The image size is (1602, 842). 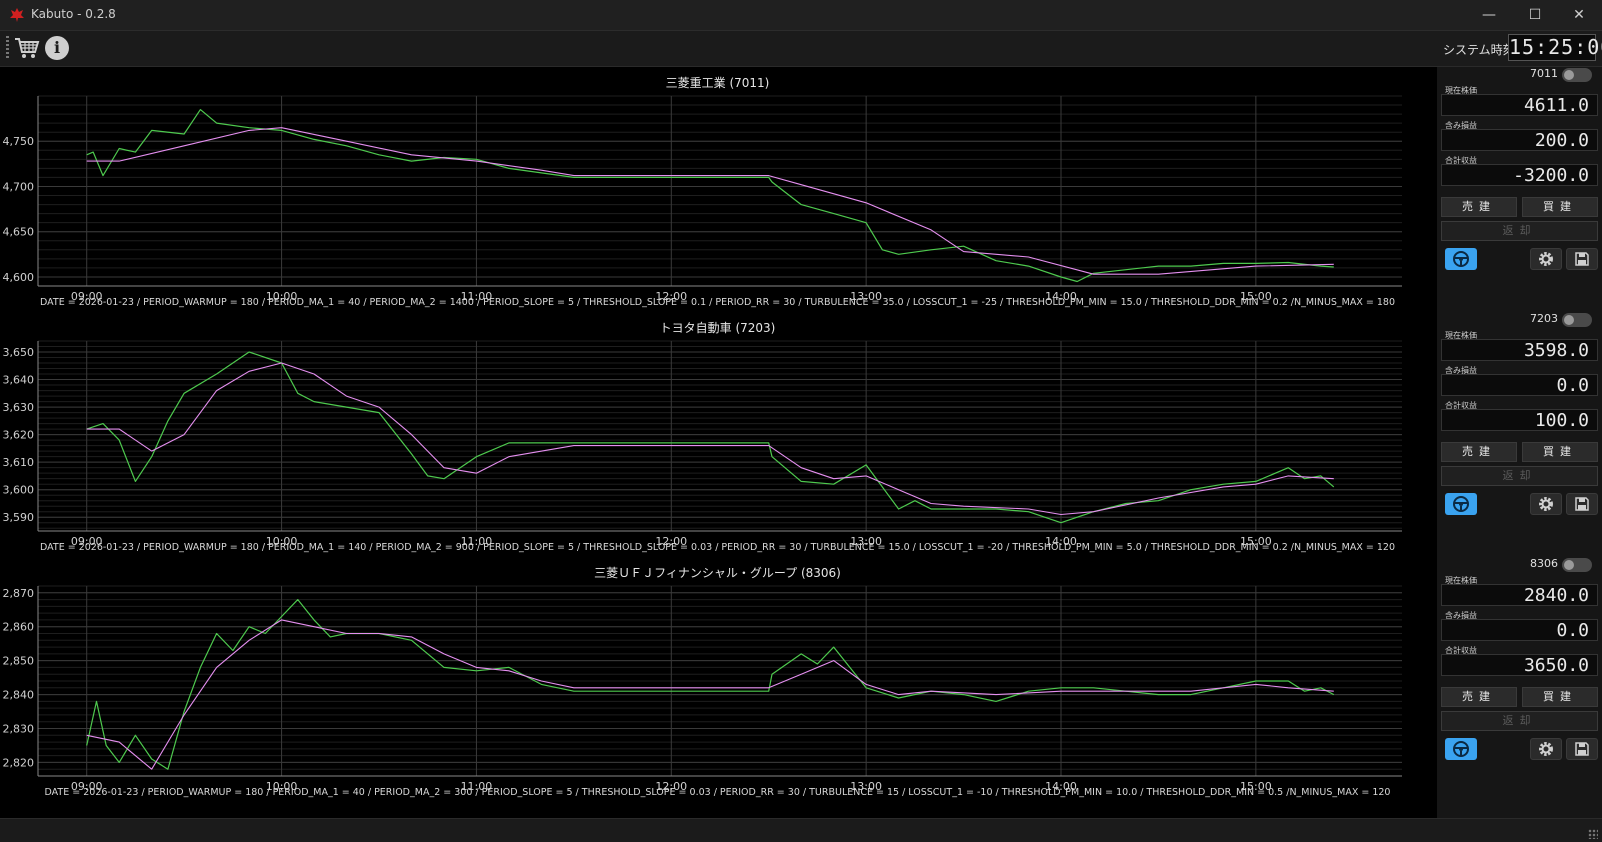 What do you see at coordinates (19, 490) in the screenshot?
I see `y-tick-label: 3,600` at bounding box center [19, 490].